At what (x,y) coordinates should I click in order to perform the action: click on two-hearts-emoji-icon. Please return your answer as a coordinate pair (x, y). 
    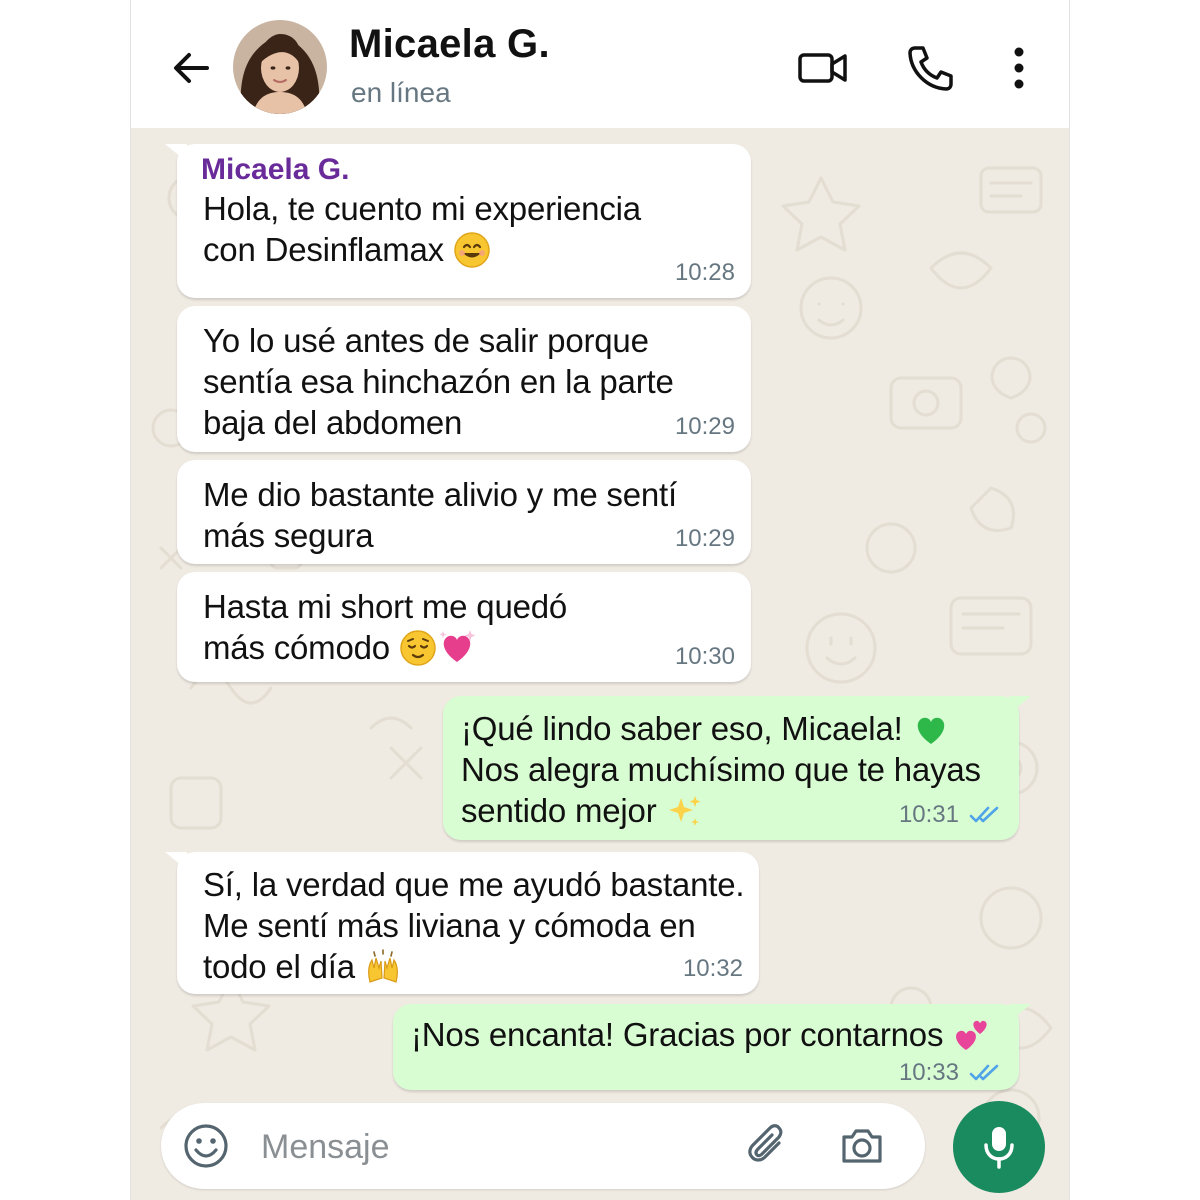
    Looking at the image, I should click on (971, 1035).